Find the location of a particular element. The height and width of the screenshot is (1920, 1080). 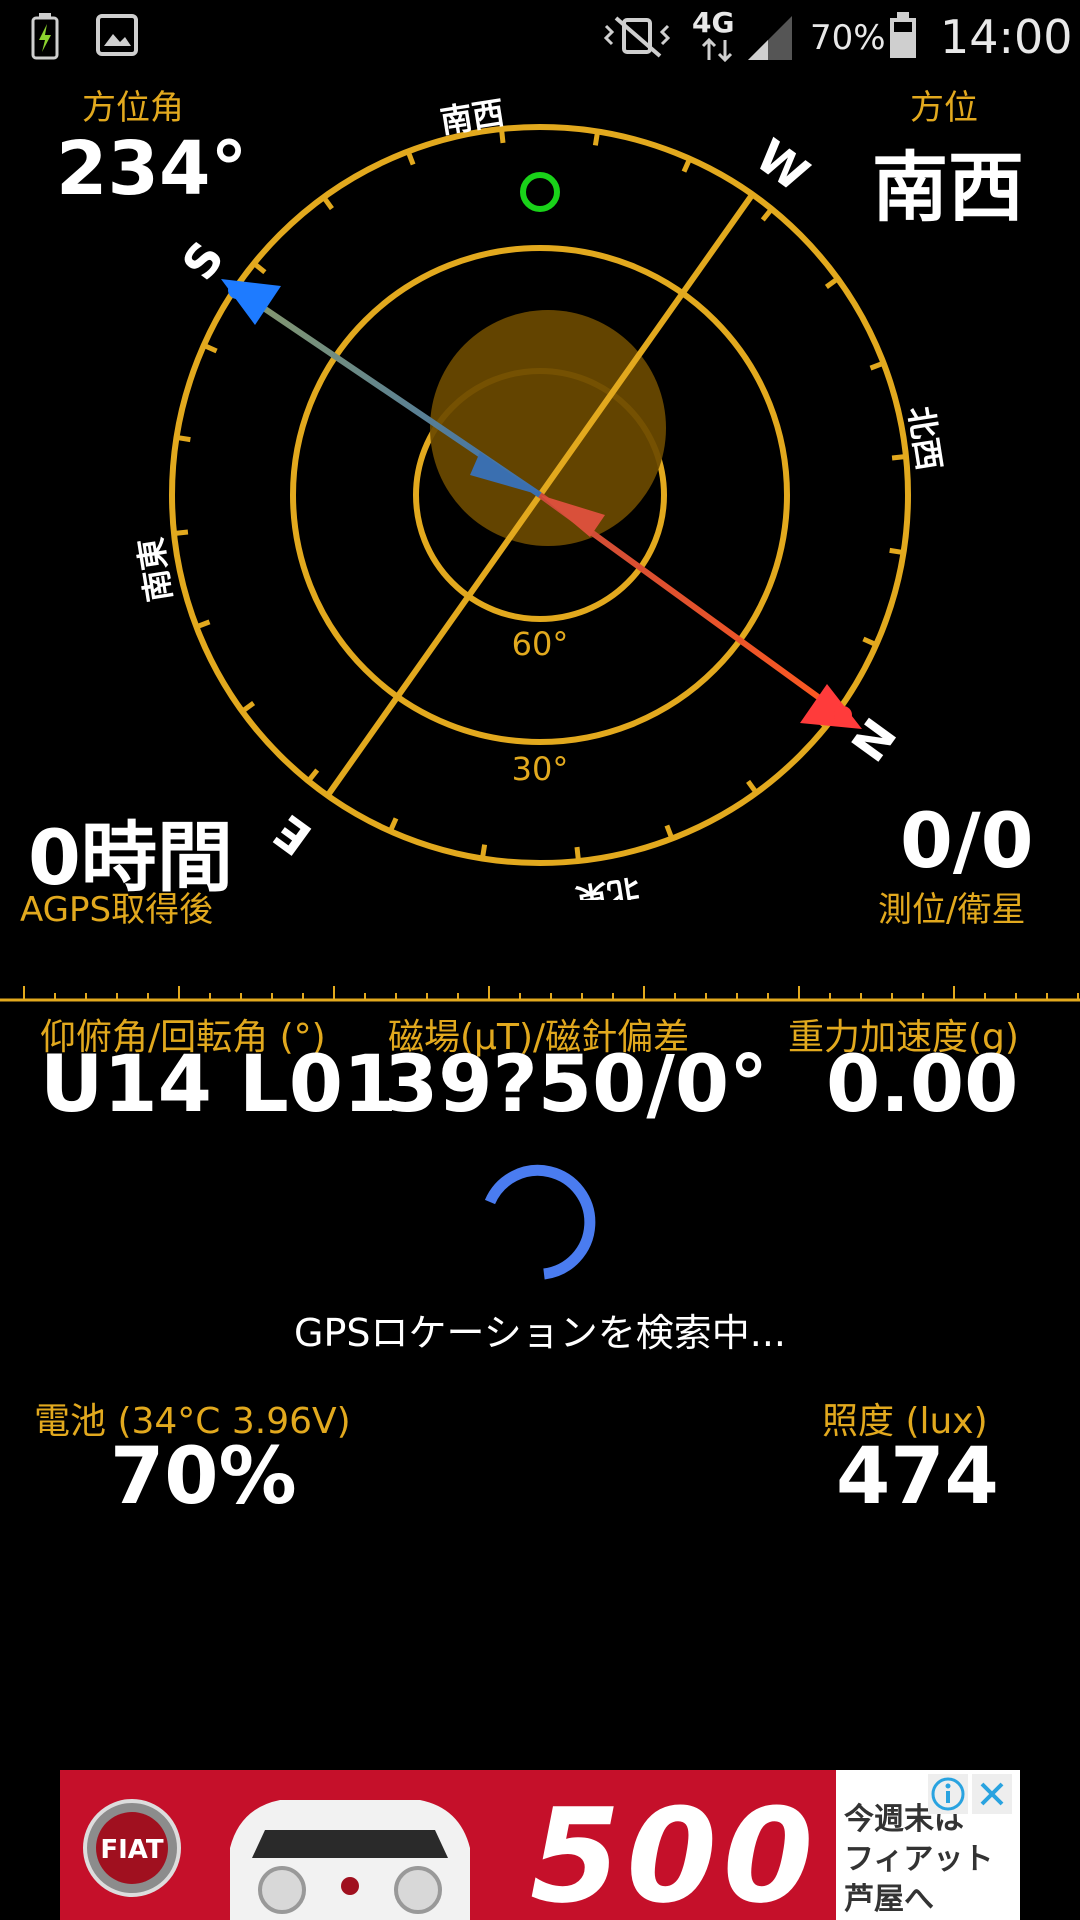

gravity-value: 0.00 is located at coordinates (922, 1085).